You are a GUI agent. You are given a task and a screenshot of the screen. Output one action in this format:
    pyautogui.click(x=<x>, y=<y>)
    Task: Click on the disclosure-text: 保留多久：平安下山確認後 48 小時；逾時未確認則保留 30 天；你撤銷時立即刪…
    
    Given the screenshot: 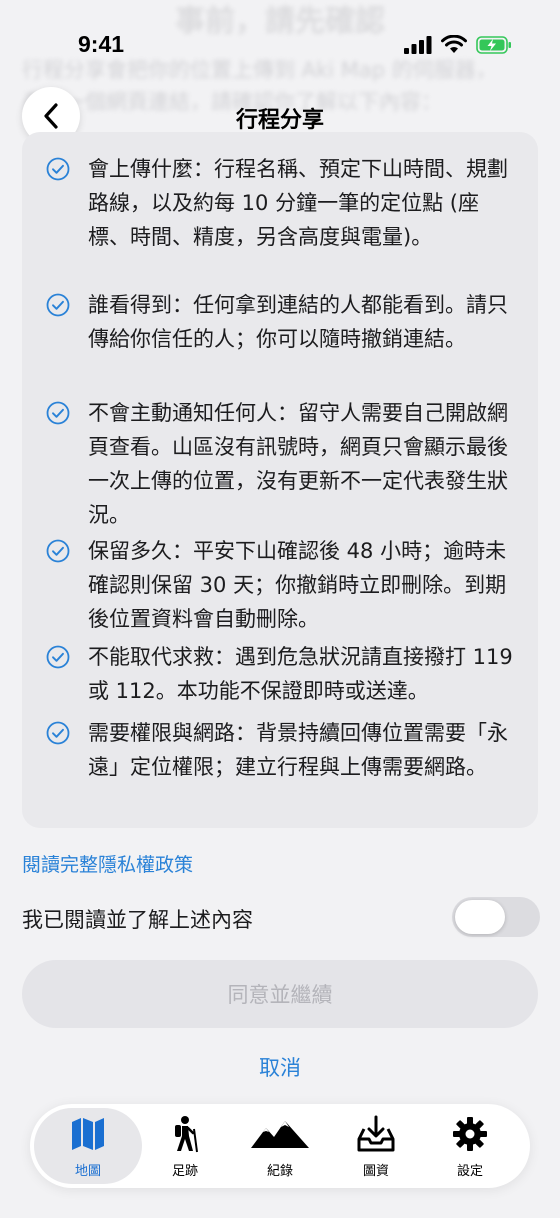 What is the action you would take?
    pyautogui.click(x=297, y=585)
    